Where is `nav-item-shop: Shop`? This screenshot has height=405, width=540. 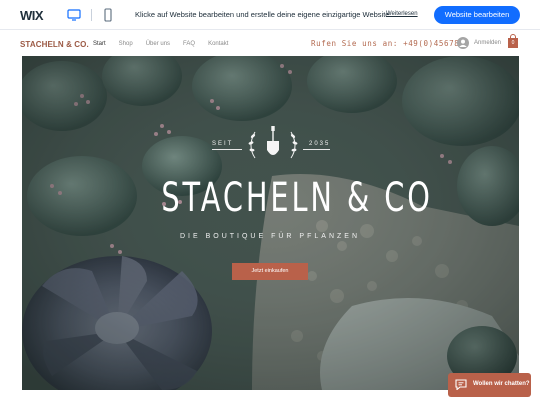 nav-item-shop: Shop is located at coordinates (126, 44).